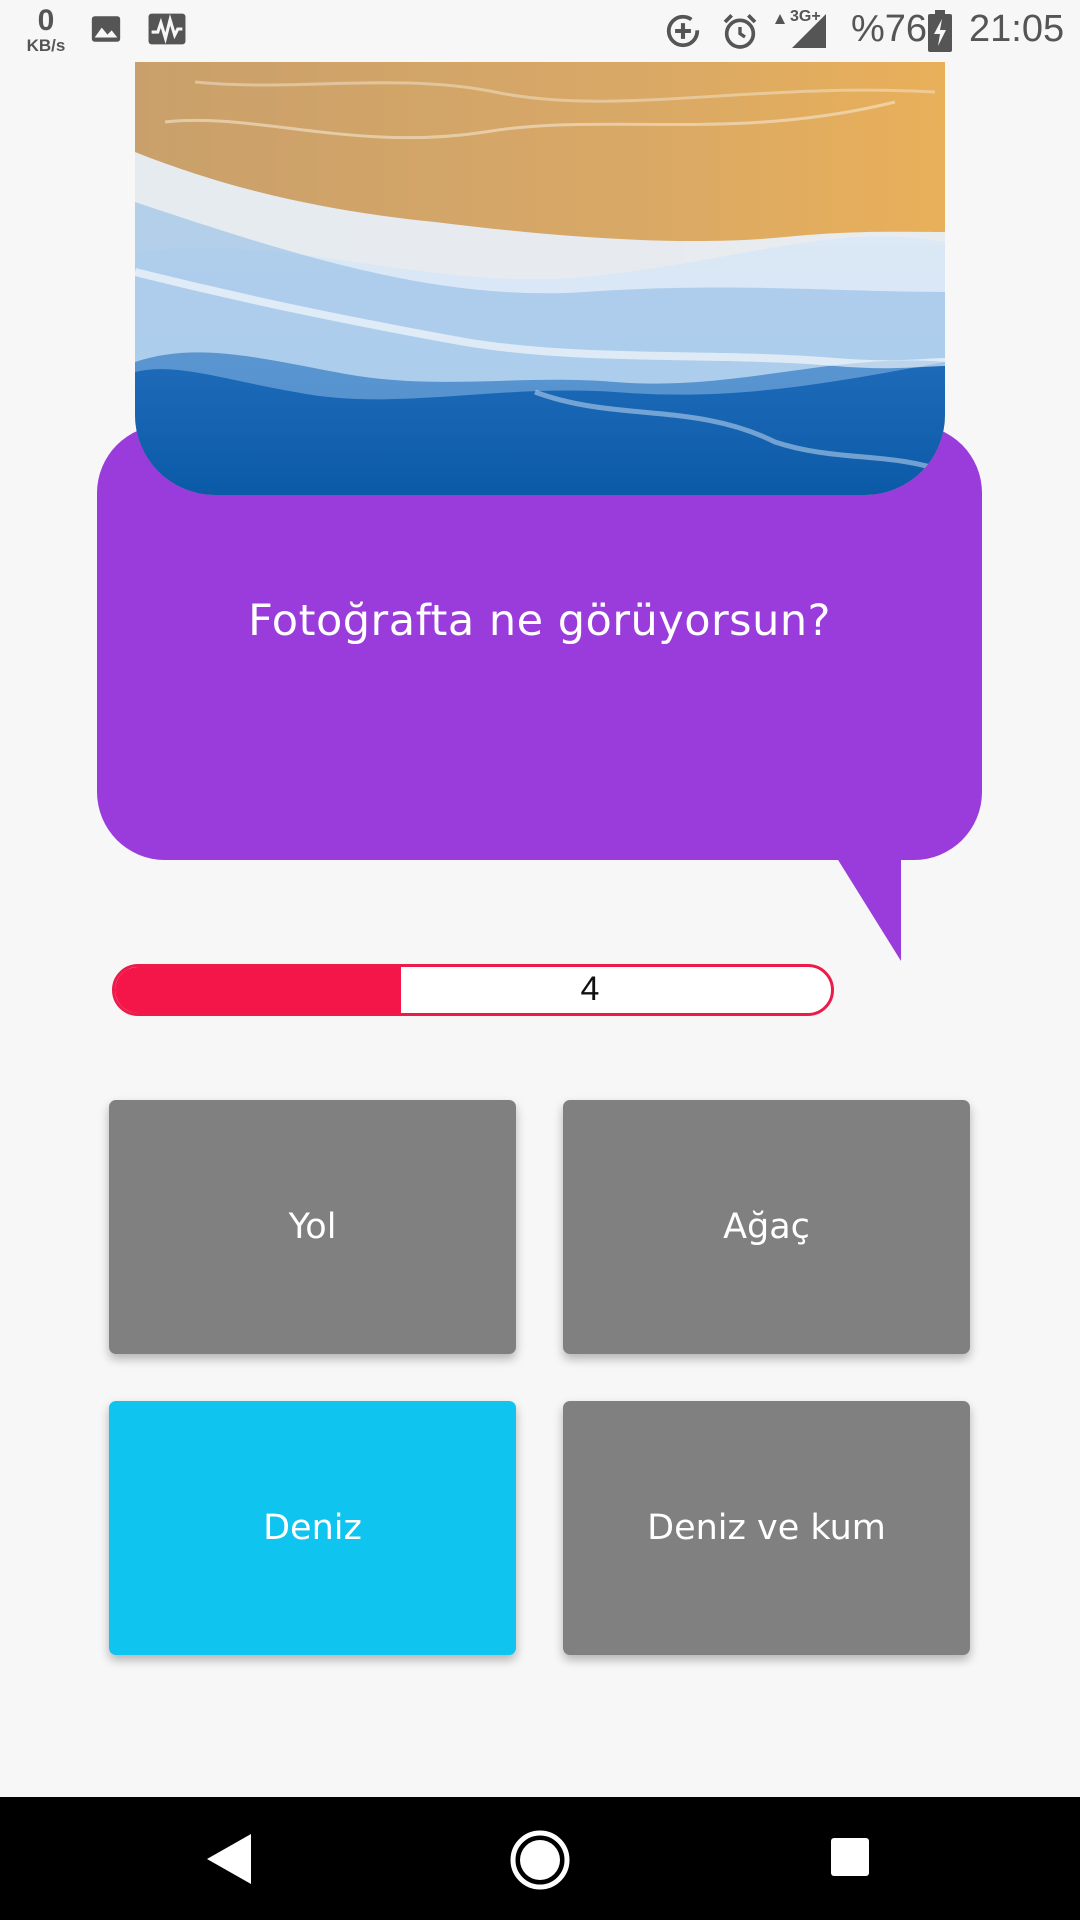 The image size is (1080, 1920). I want to click on network-speed: 0 KB/s, so click(46, 29).